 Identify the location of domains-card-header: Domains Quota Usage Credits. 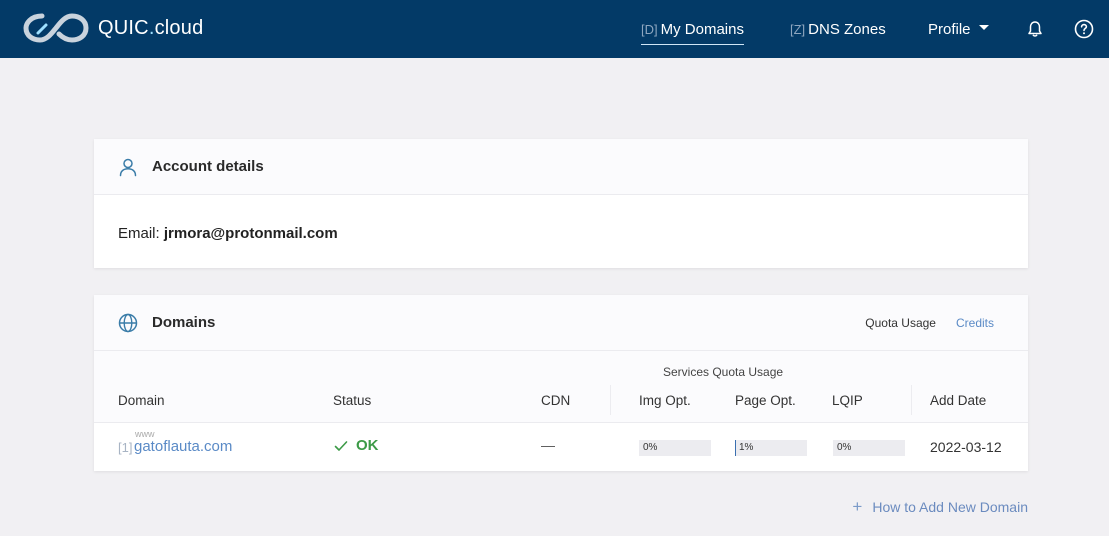
(561, 323).